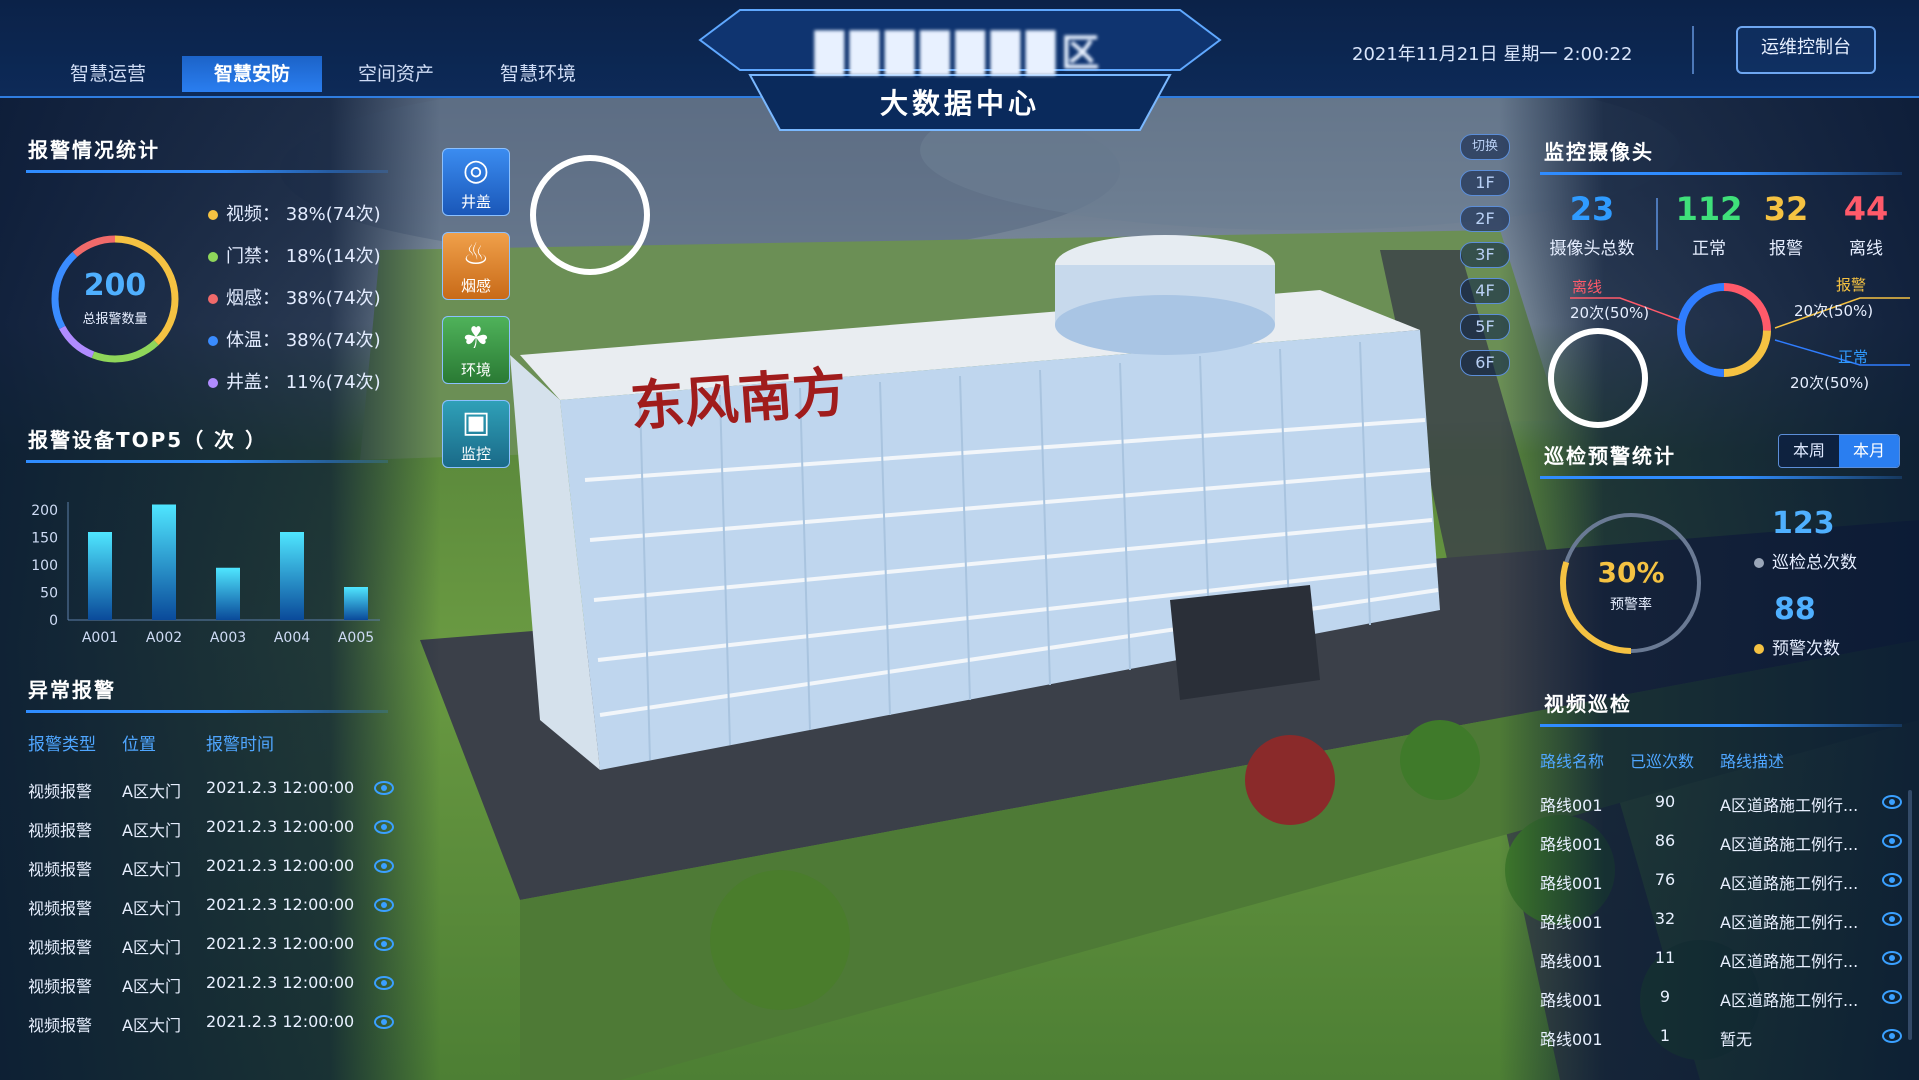 This screenshot has width=1919, height=1080. Describe the element at coordinates (1806, 649) in the screenshot. I see `warning-count-text: 预警次数` at that location.